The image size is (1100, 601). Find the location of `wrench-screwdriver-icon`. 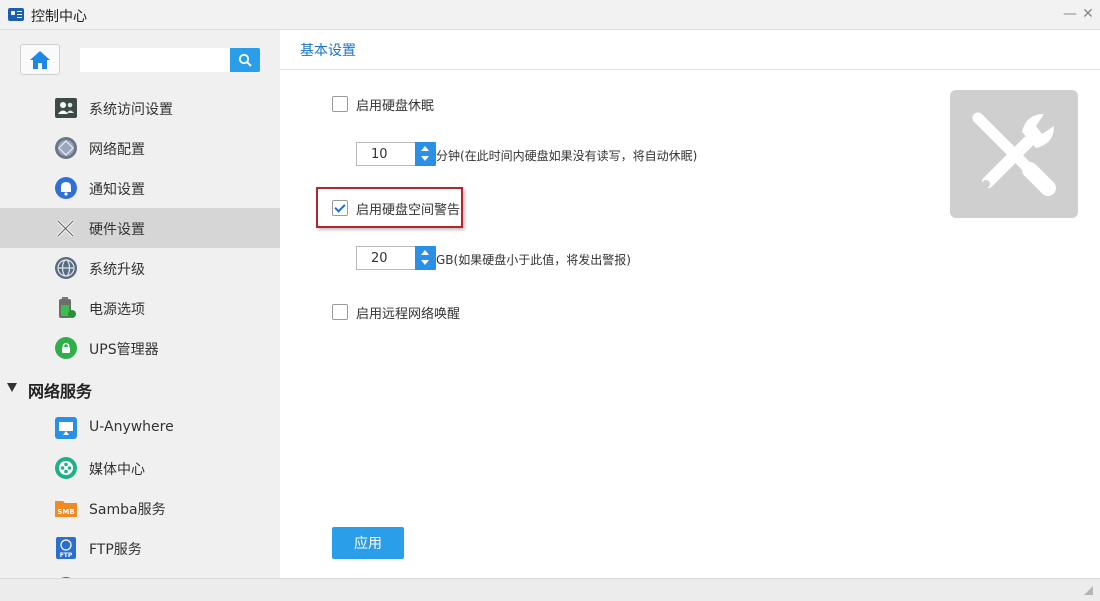

wrench-screwdriver-icon is located at coordinates (1014, 154).